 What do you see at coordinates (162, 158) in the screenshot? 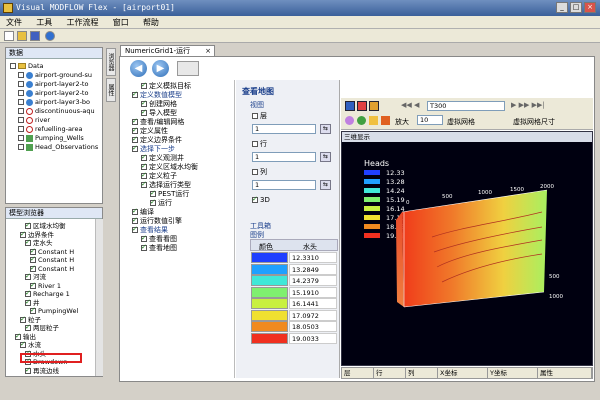
I see `workflow-step: 定义观测井` at bounding box center [162, 158].